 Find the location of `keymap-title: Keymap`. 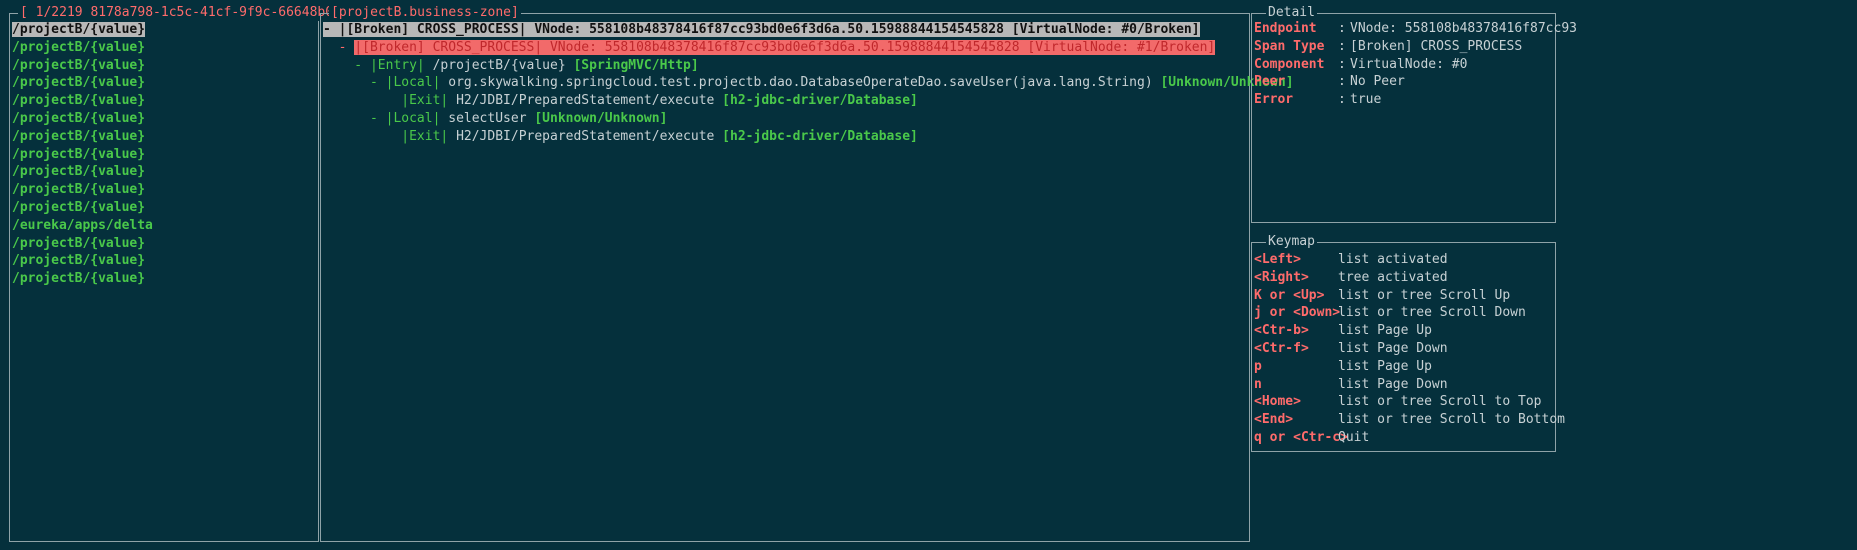

keymap-title: Keymap is located at coordinates (1291, 242).